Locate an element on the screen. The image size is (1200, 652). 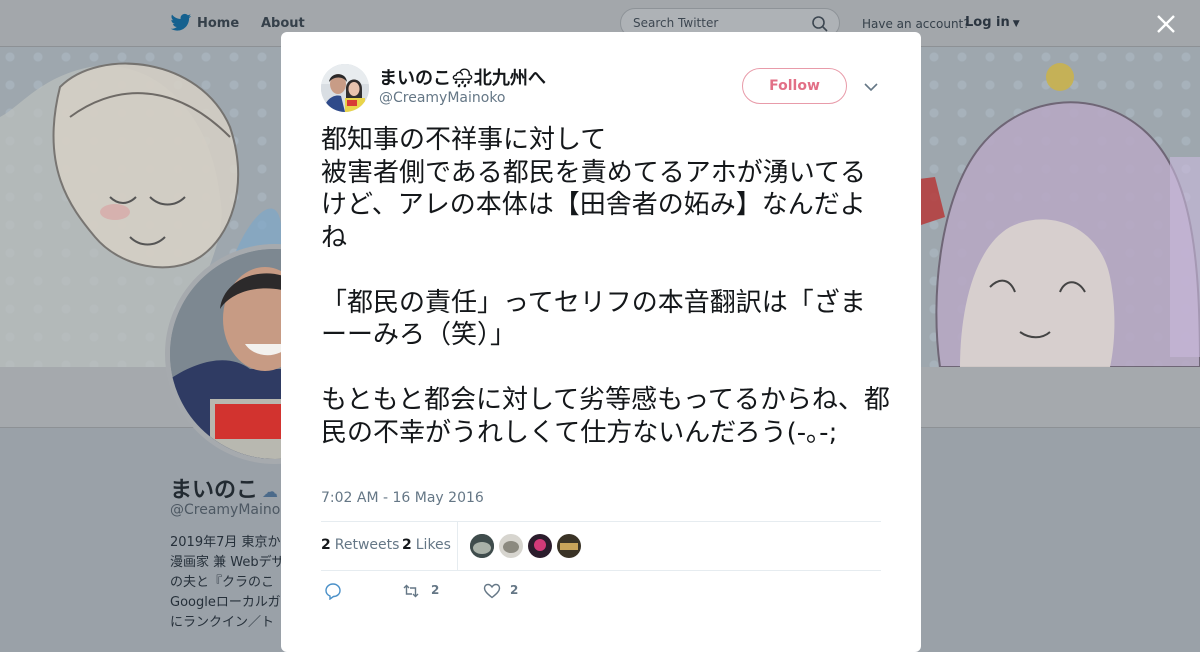
retweet-icon is located at coordinates (411, 591).